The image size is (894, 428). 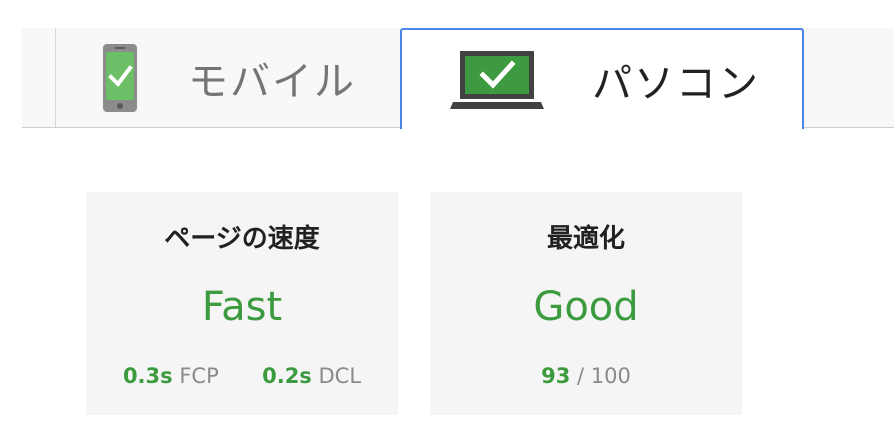 I want to click on tab-mobile: モバイル, so click(x=228, y=77).